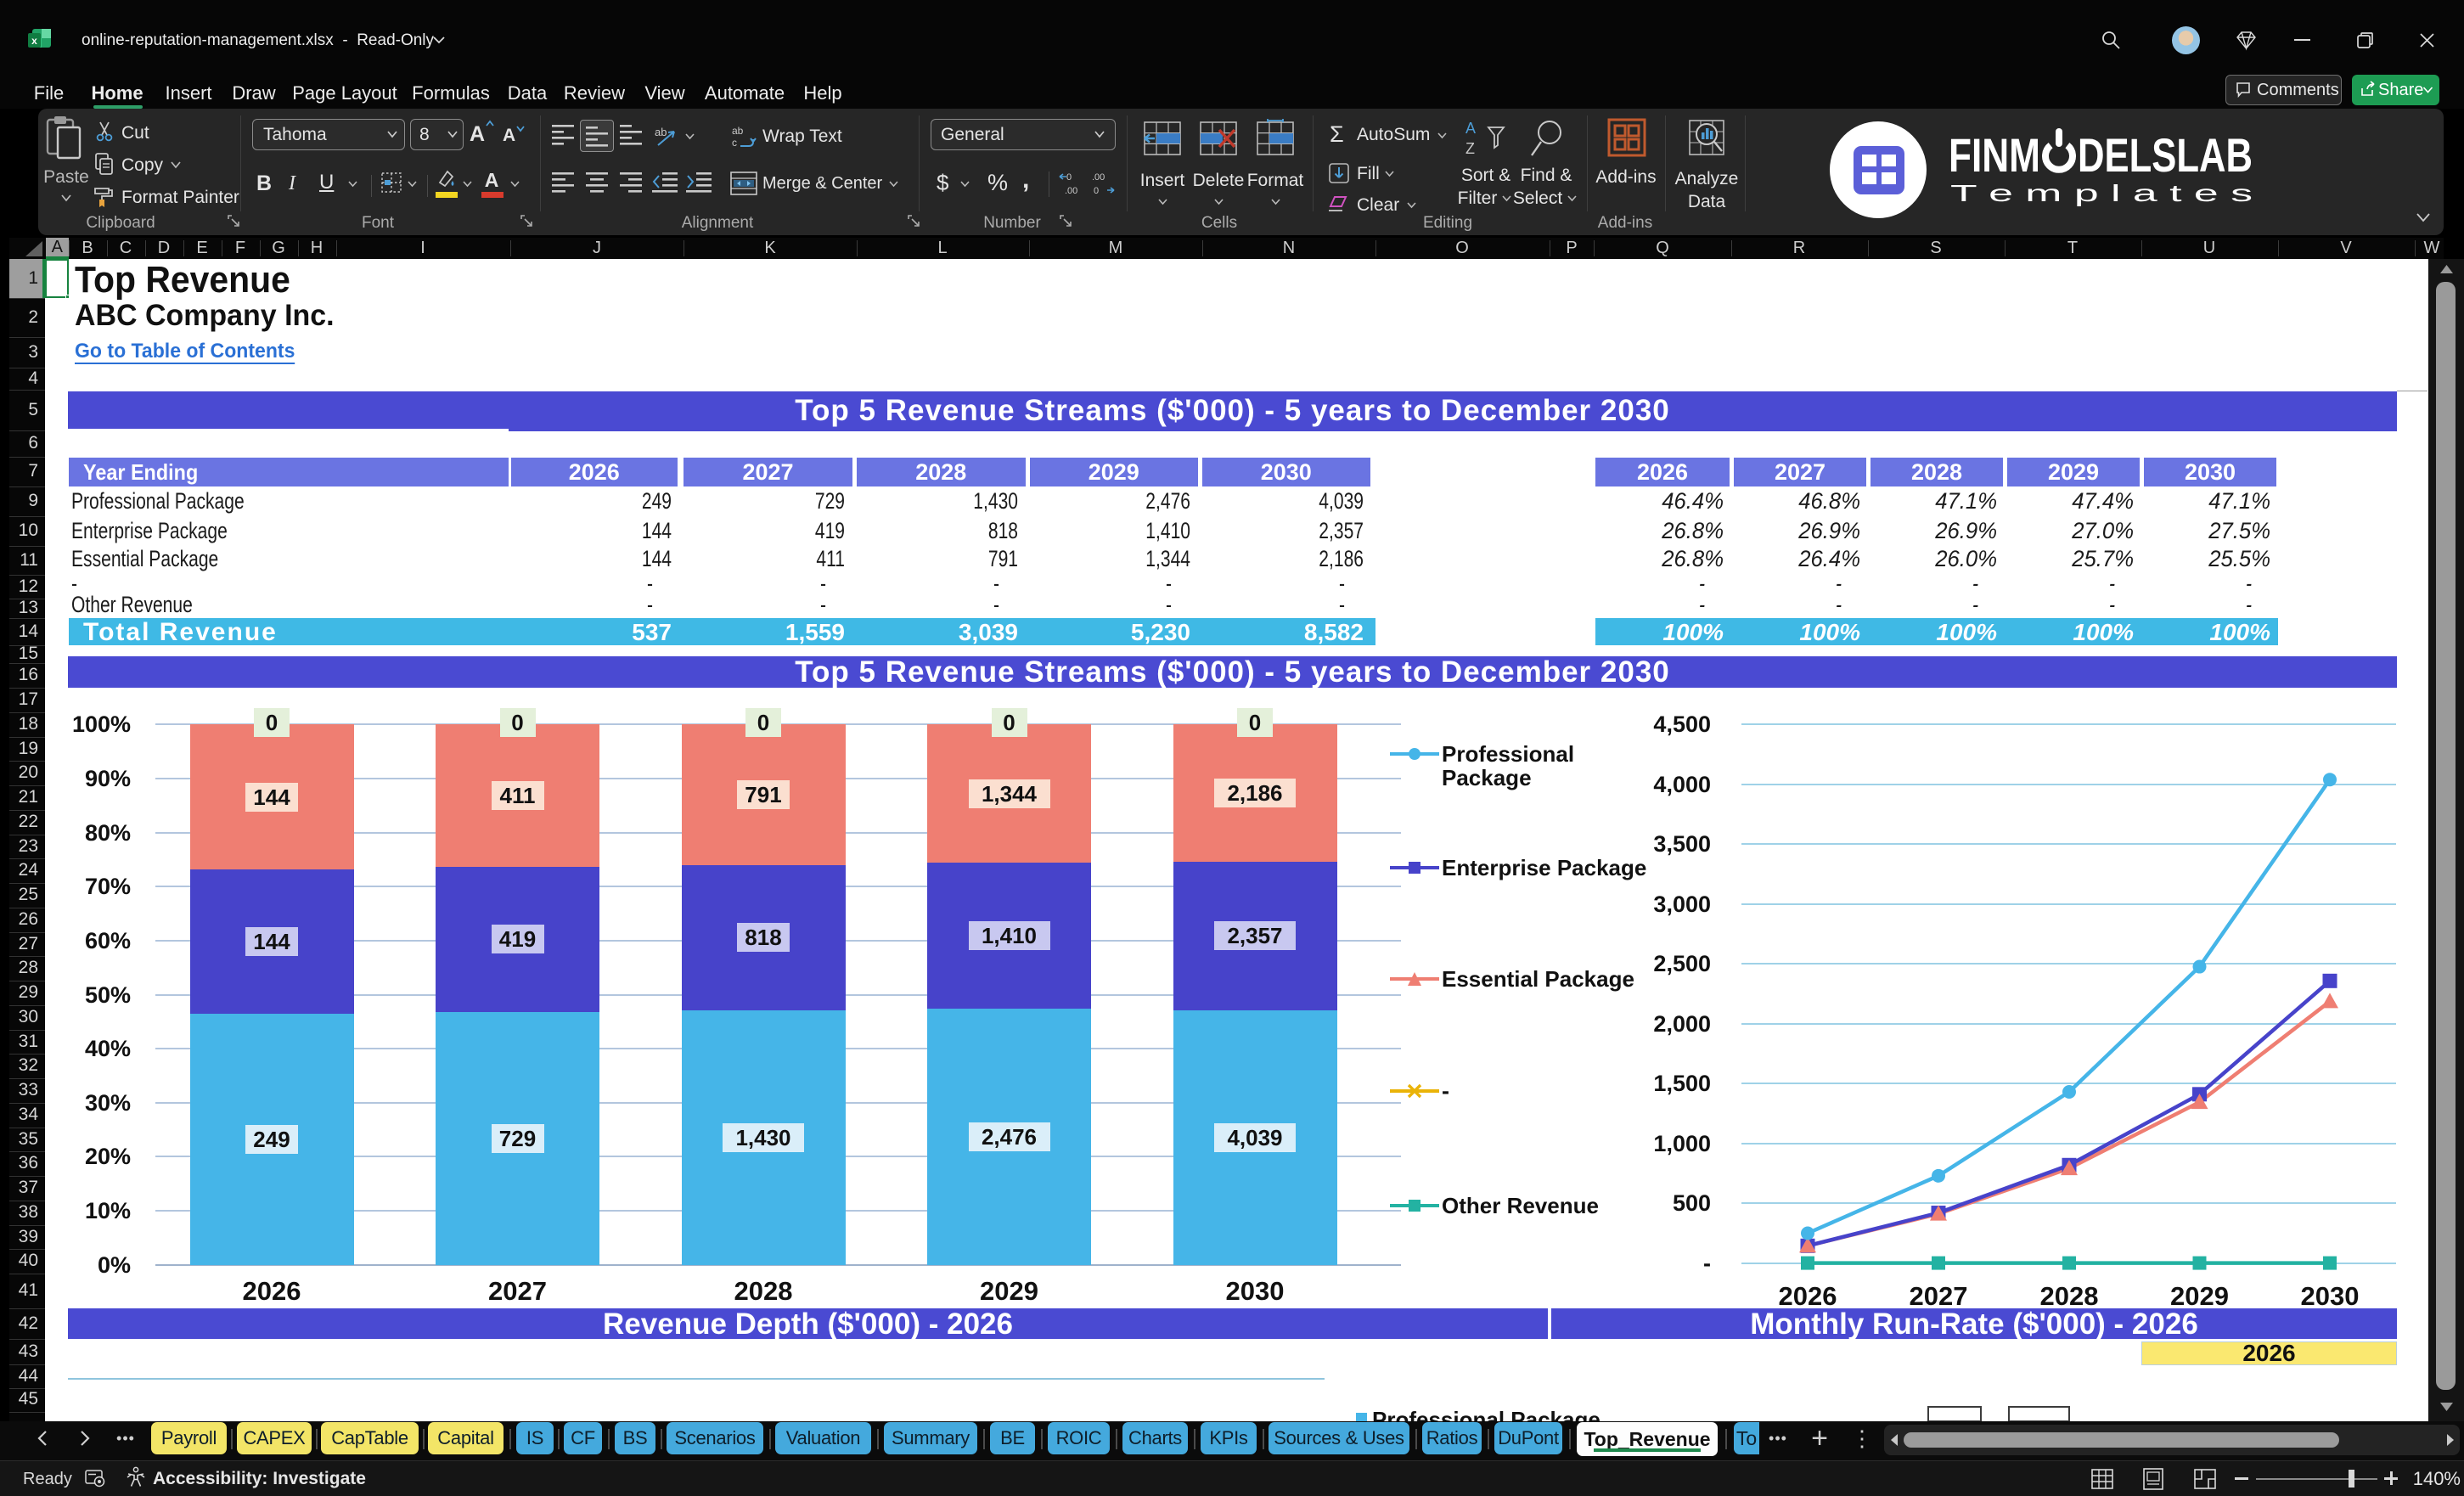 This screenshot has width=2464, height=1496. What do you see at coordinates (34, 41) in the screenshot?
I see `svg-text: x` at bounding box center [34, 41].